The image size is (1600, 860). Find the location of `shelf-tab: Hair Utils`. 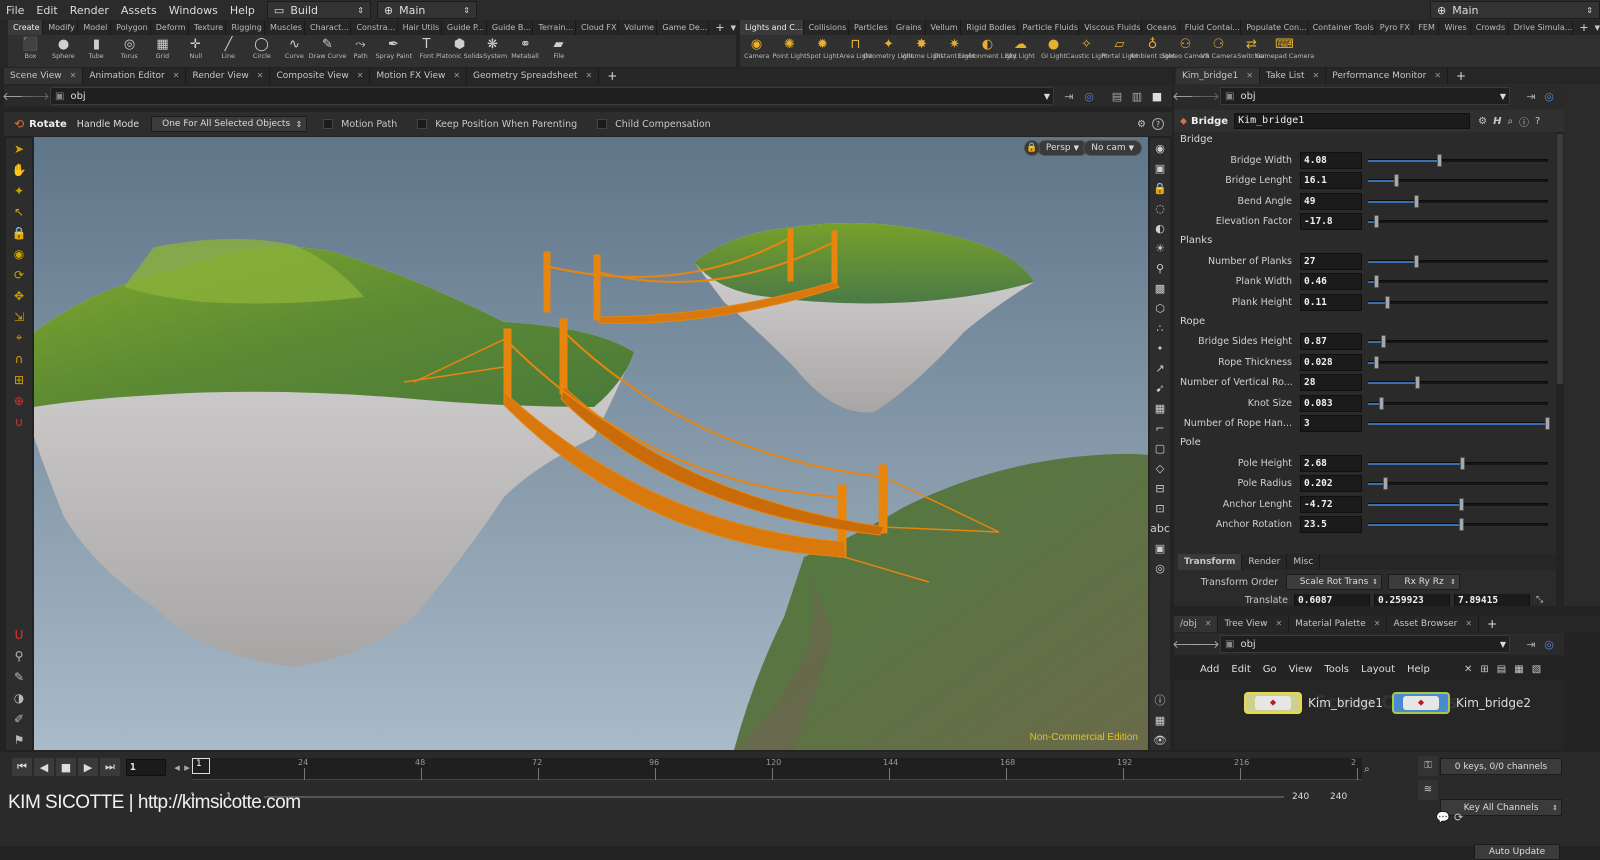

shelf-tab: Hair Utils is located at coordinates (420, 27).